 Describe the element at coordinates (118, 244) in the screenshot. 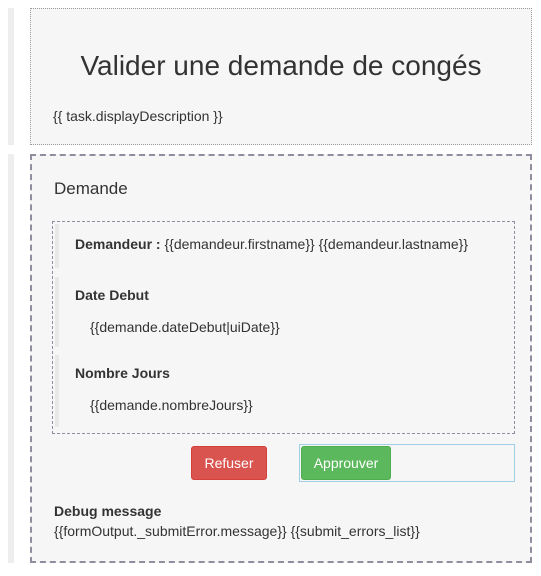

I see `demandeur-label: Demandeur :` at that location.